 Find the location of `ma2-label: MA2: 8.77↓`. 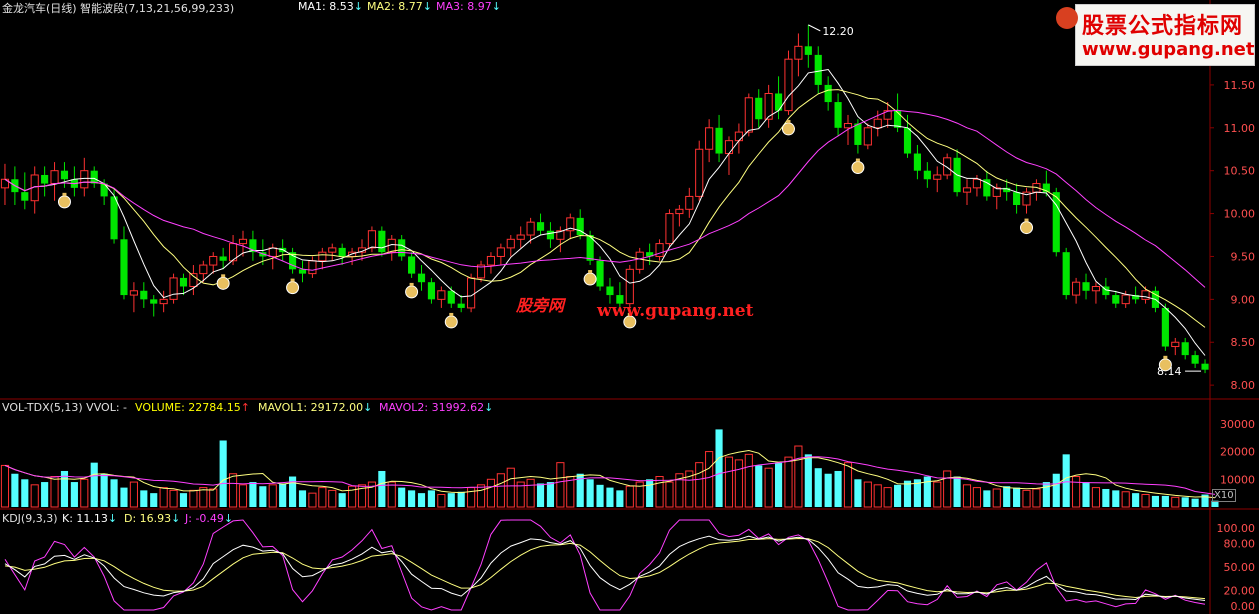

ma2-label: MA2: 8.77↓ is located at coordinates (399, 6).